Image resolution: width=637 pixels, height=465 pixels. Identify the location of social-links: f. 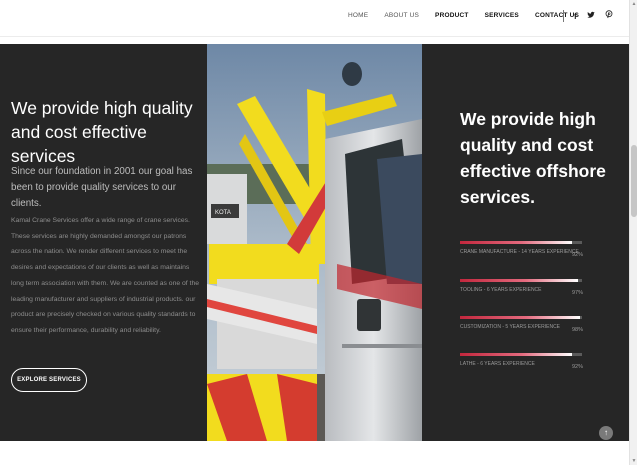
(598, 16).